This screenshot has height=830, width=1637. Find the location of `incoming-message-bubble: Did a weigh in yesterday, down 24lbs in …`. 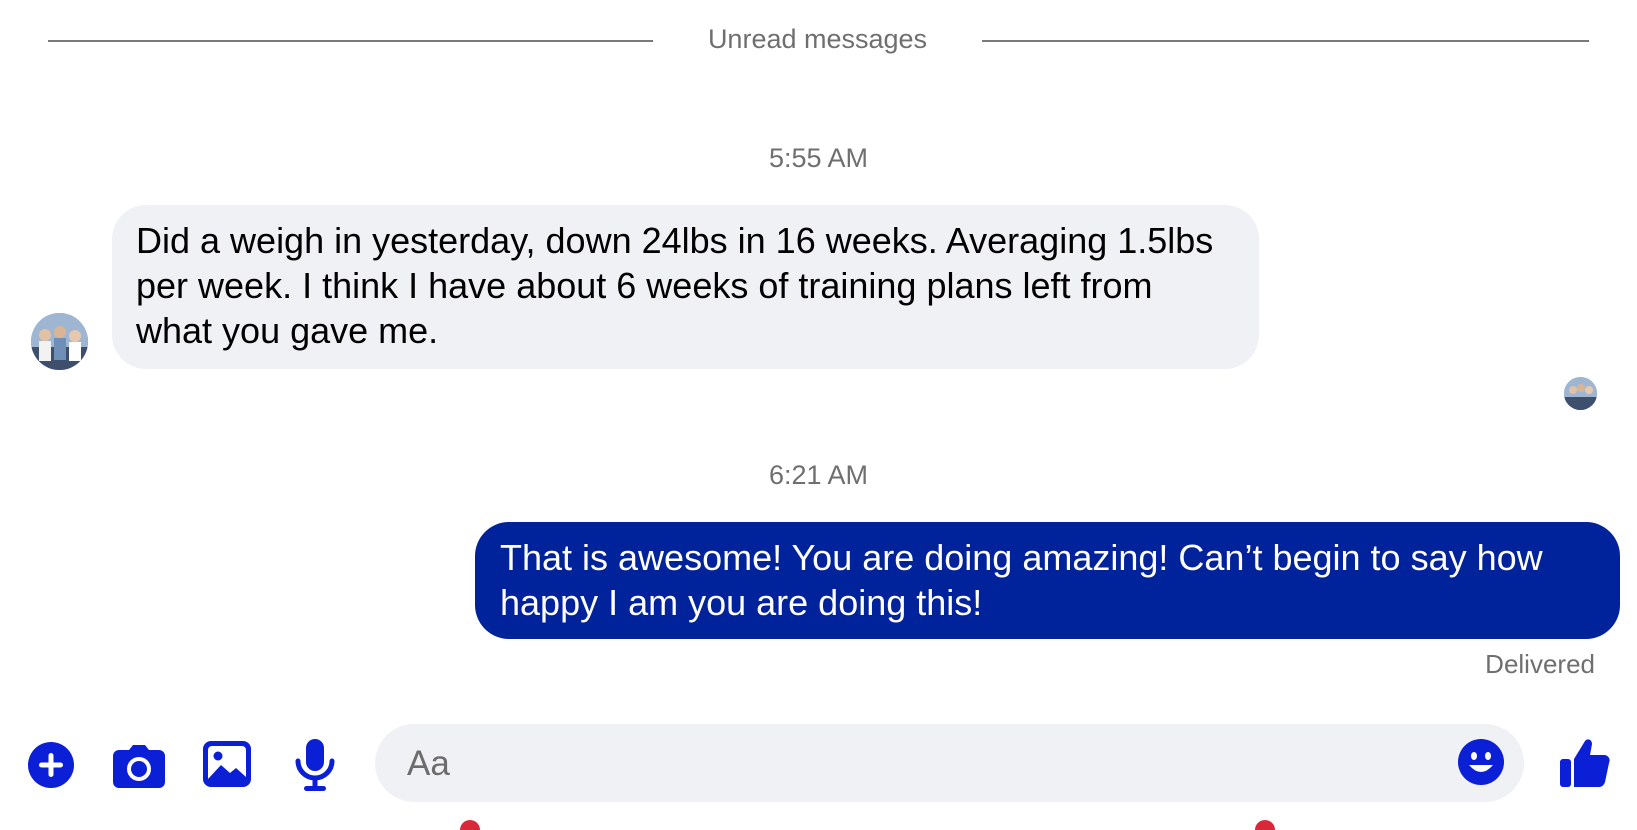

incoming-message-bubble: Did a weigh in yesterday, down 24lbs in … is located at coordinates (685, 287).